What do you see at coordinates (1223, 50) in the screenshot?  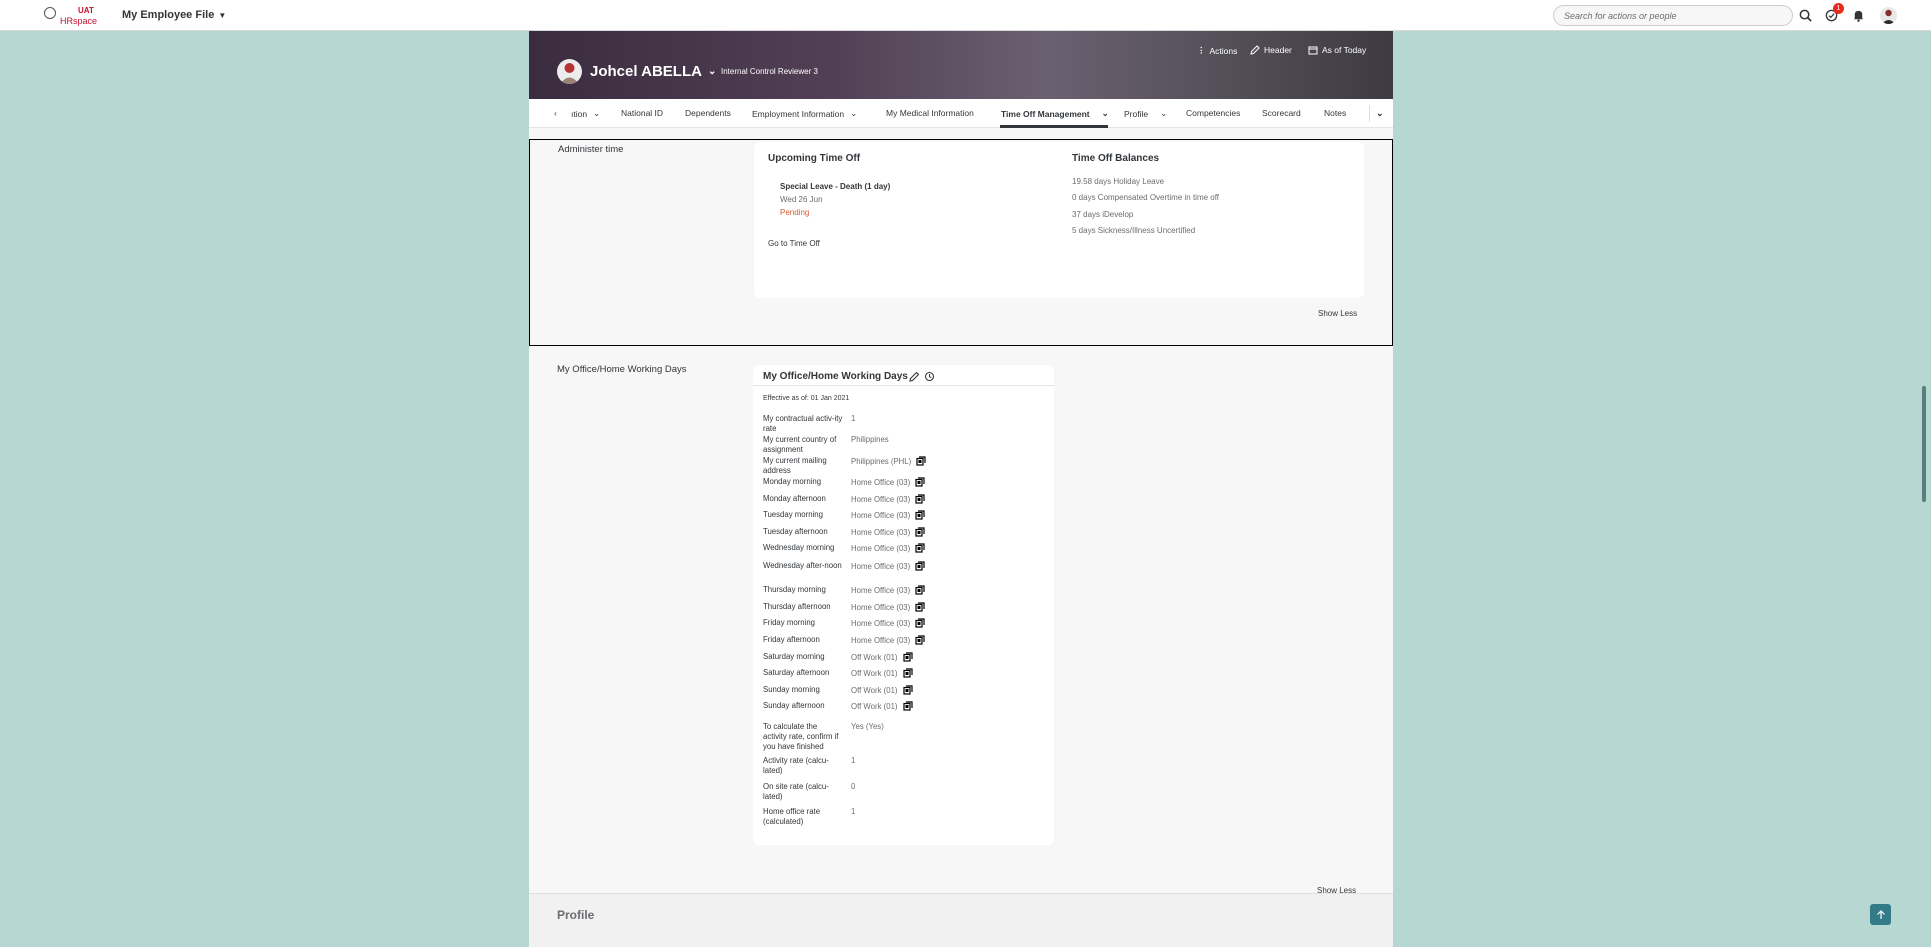 I see `actions-label: Actions` at bounding box center [1223, 50].